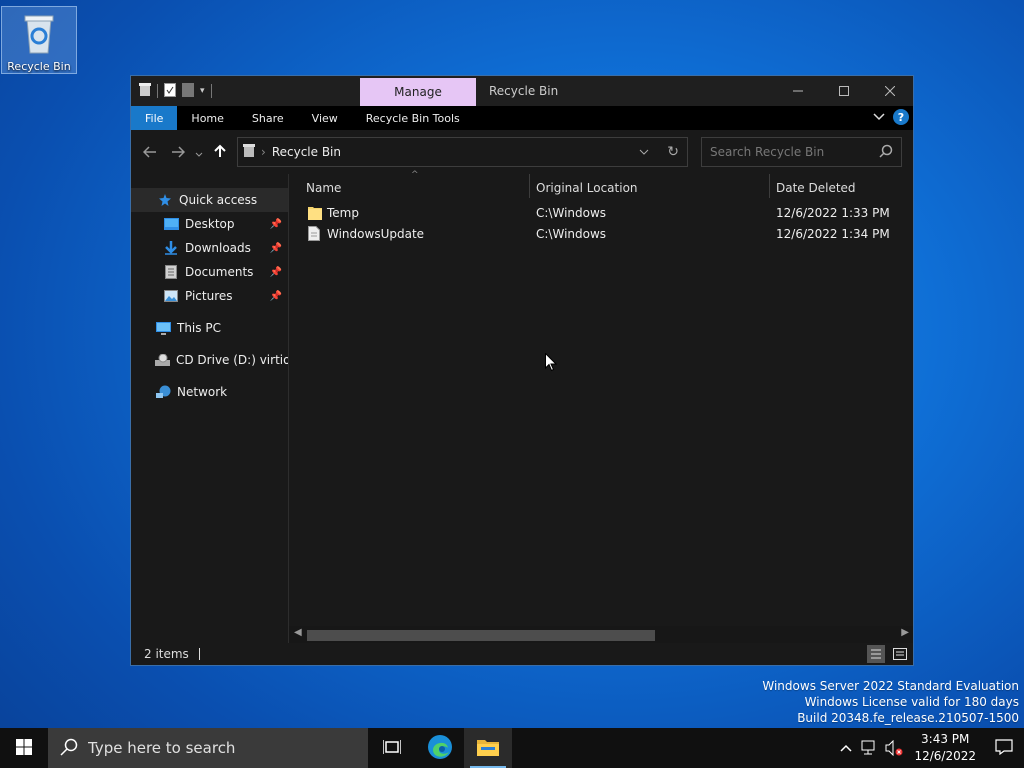  What do you see at coordinates (481, 635) in the screenshot?
I see `scrollbar-thumb` at bounding box center [481, 635].